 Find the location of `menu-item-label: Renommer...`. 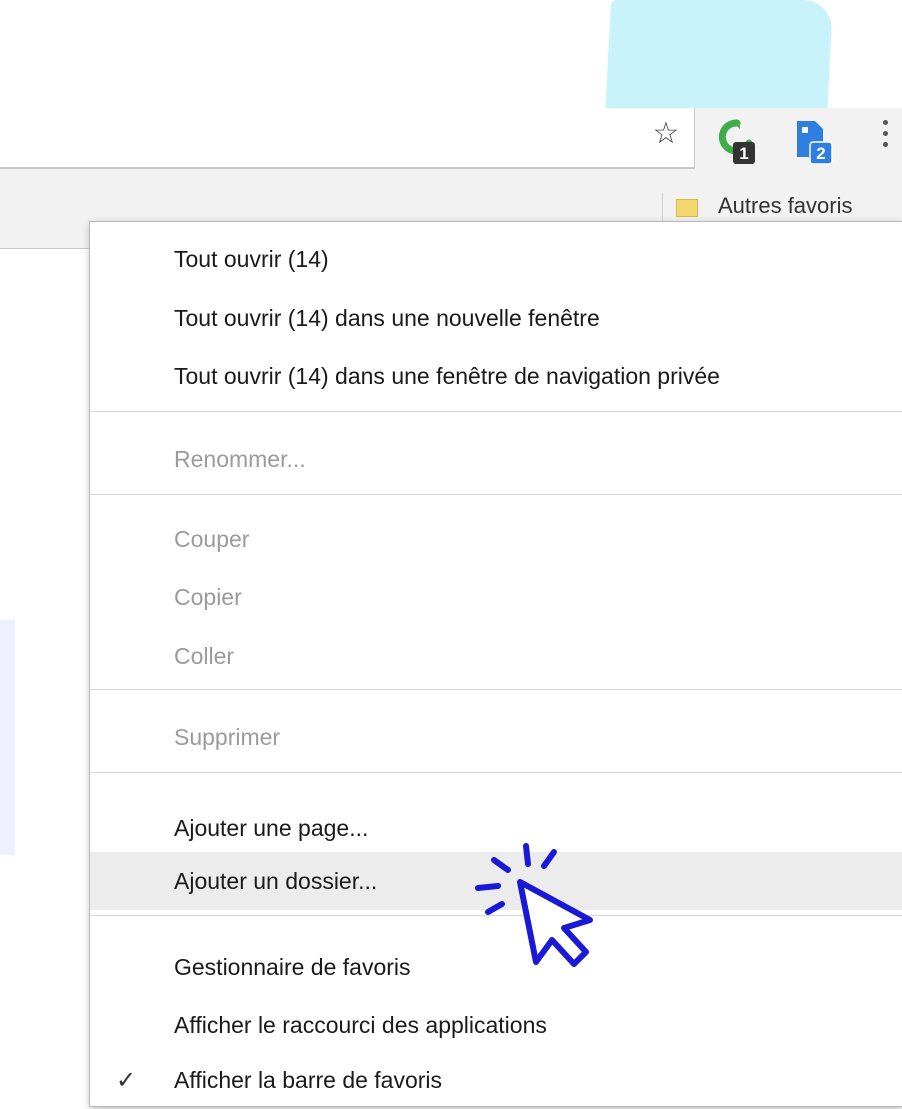

menu-item-label: Renommer... is located at coordinates (240, 459).